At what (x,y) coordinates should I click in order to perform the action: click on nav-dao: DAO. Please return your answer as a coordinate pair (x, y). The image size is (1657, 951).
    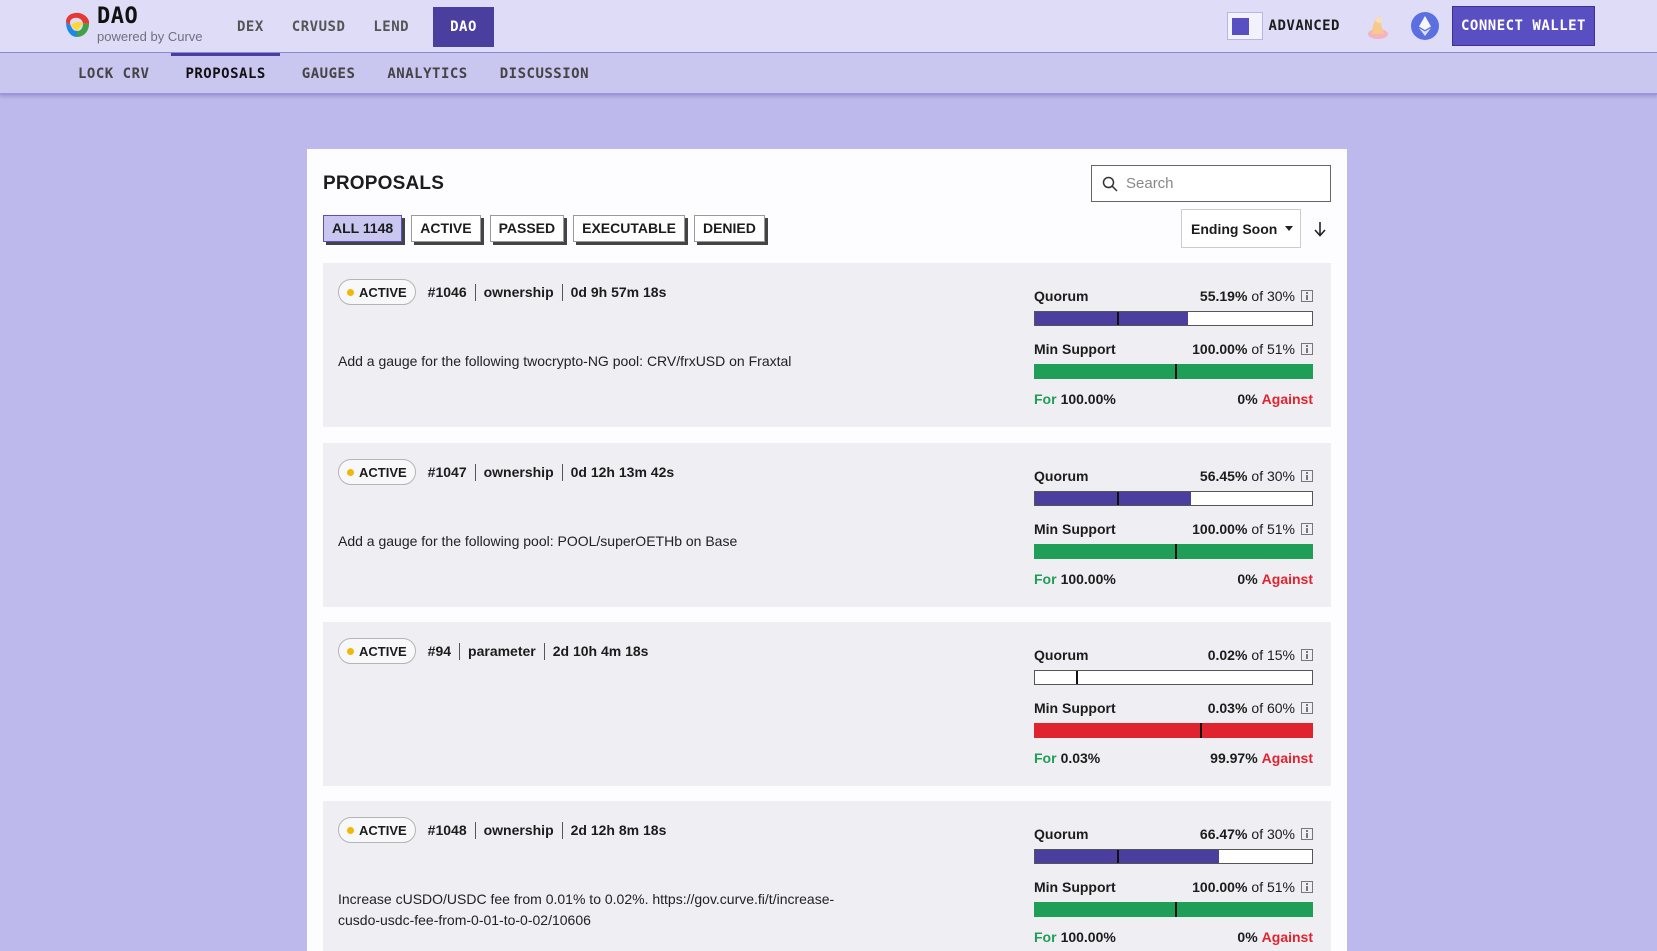
    Looking at the image, I should click on (463, 26).